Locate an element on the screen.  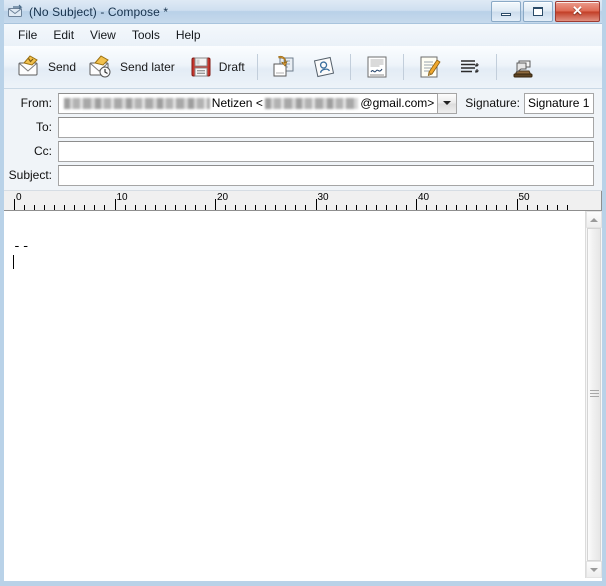
minimize-icon is located at coordinates (506, 14).